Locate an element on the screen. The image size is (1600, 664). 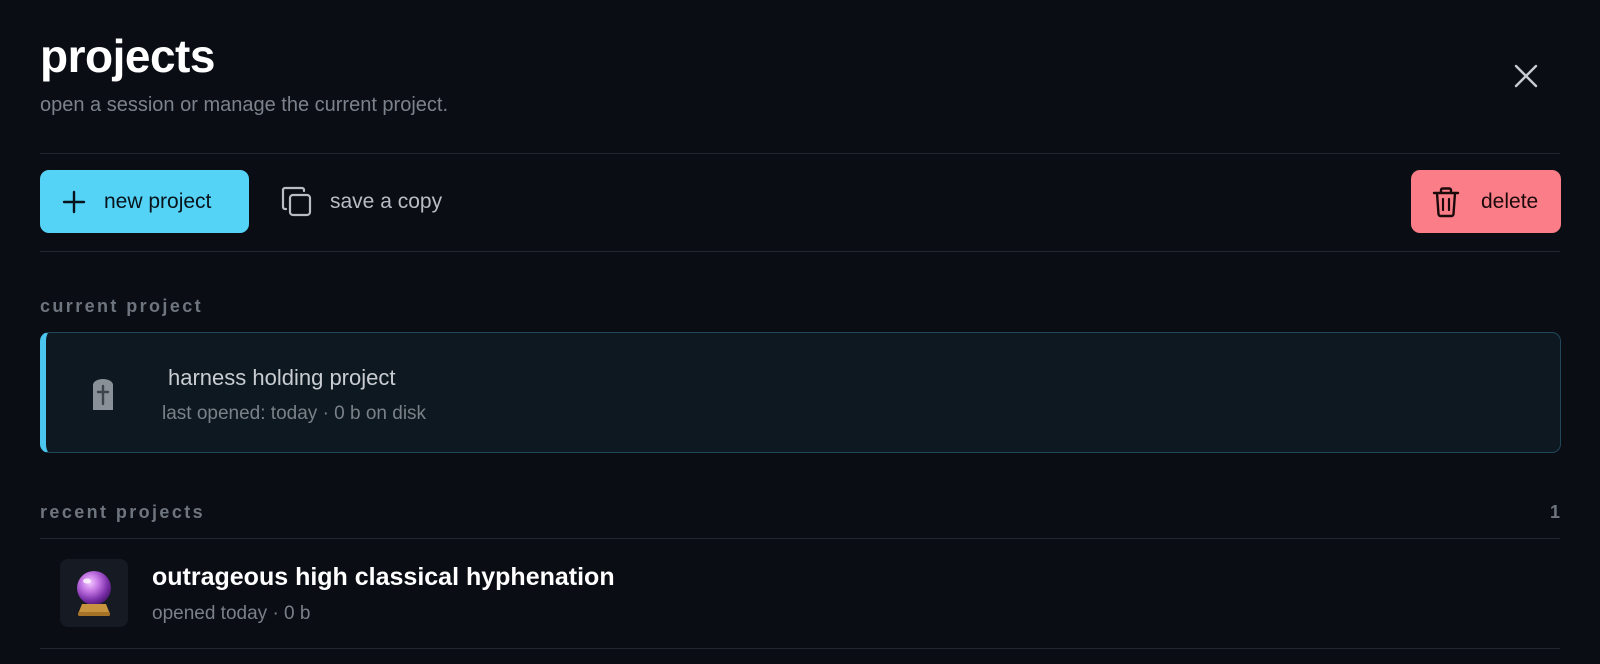
list-bottom-divider is located at coordinates (800, 648).